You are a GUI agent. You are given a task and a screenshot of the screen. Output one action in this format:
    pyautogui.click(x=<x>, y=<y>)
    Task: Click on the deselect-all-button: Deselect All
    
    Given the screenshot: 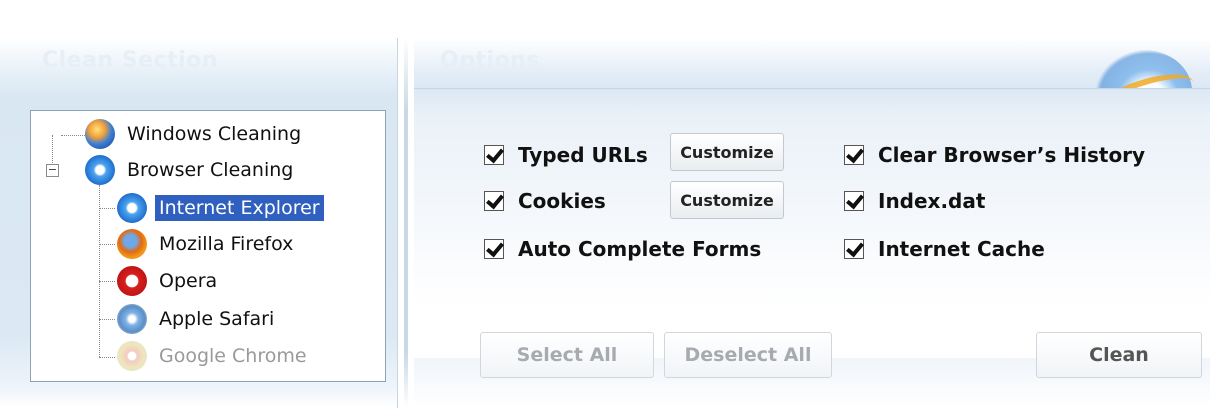 What is the action you would take?
    pyautogui.click(x=748, y=355)
    